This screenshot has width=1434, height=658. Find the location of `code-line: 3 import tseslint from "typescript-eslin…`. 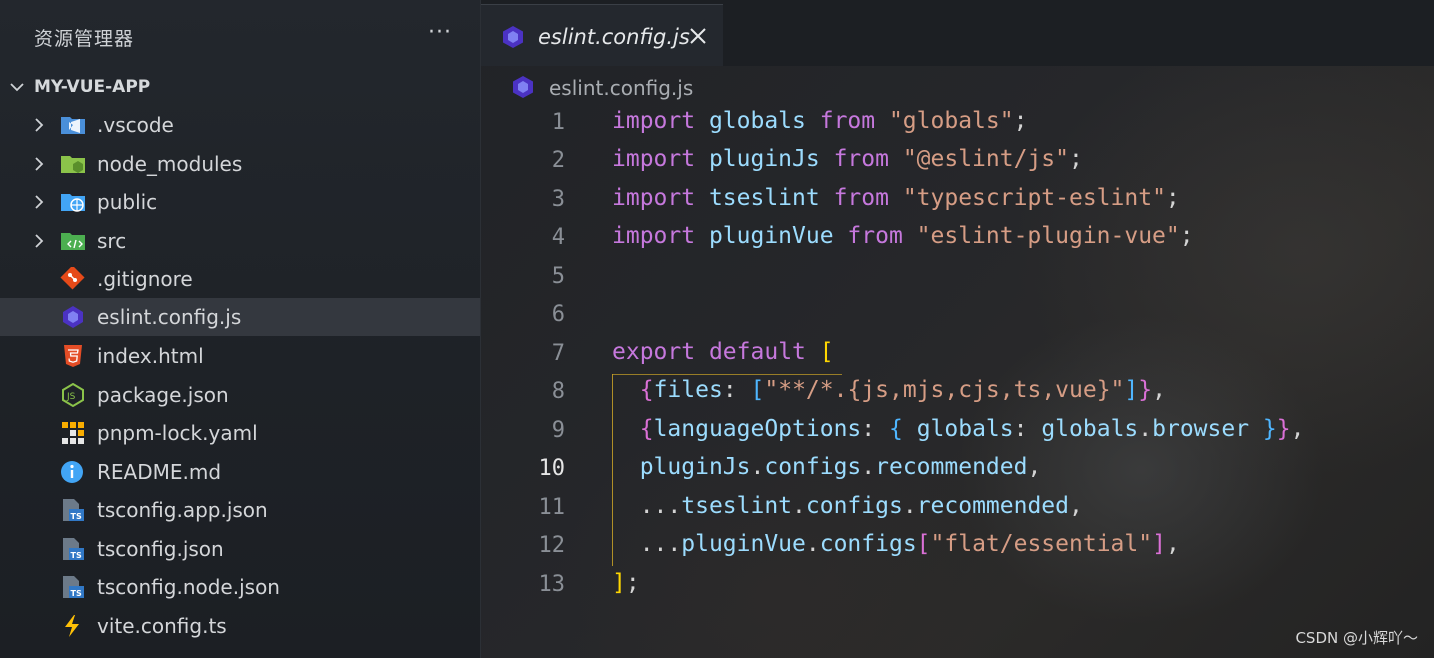

code-line: 3 import tseslint from "typescript-eslin… is located at coordinates (957, 201).